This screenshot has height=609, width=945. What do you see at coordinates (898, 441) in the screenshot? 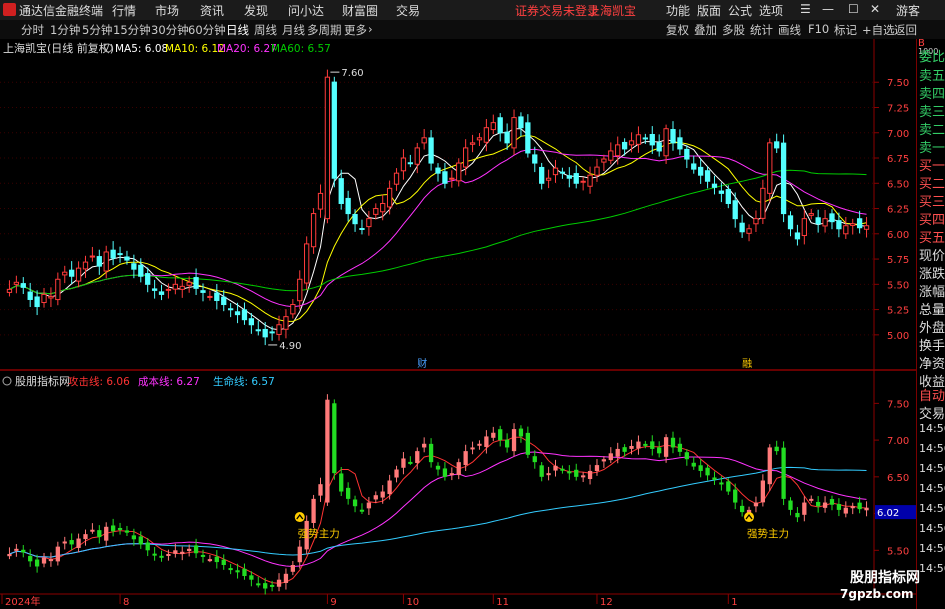
I see `indicator-tick-label: 7.00` at bounding box center [898, 441].